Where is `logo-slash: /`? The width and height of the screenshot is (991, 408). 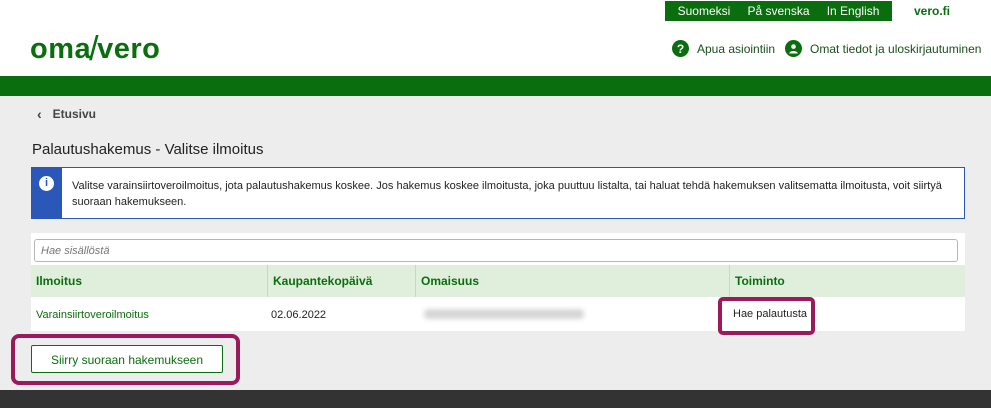
logo-slash: / is located at coordinates (94, 49).